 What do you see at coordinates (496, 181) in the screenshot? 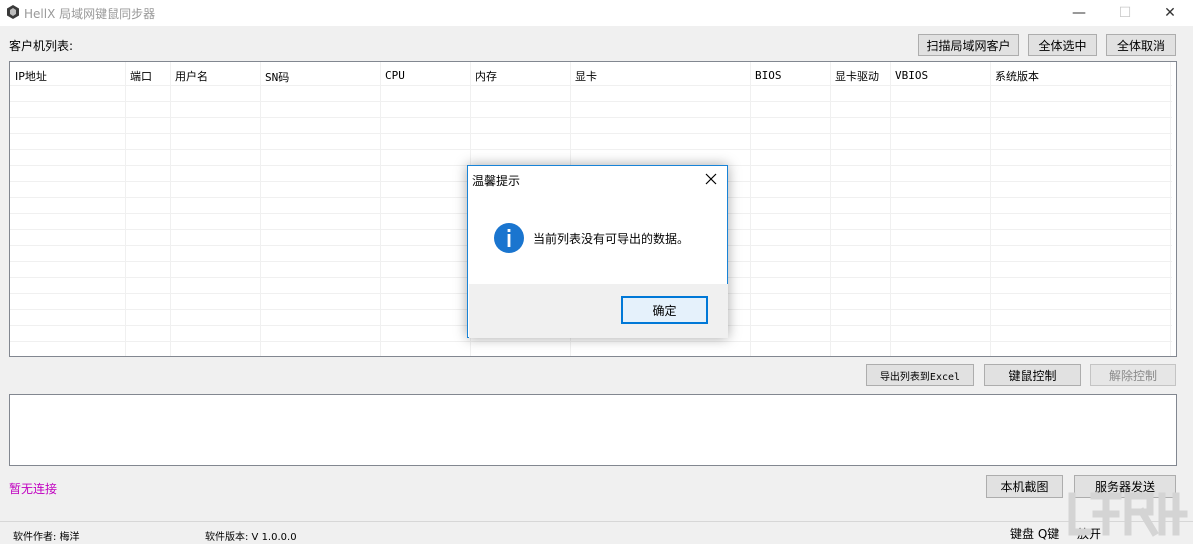
I see `dialog-title: 温馨提示` at bounding box center [496, 181].